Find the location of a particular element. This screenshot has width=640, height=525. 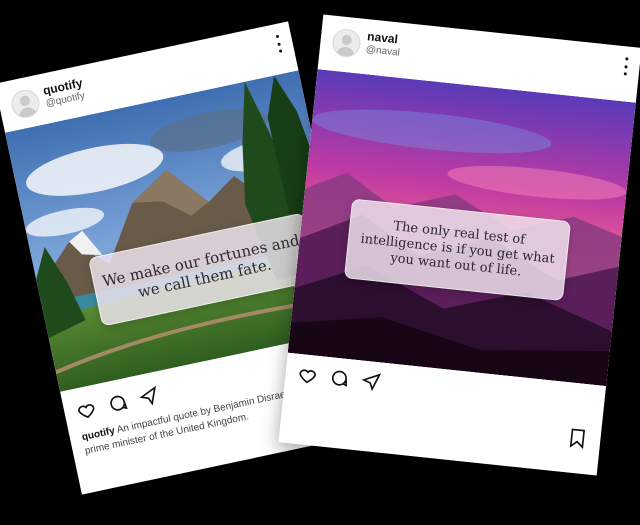

post-actions is located at coordinates (340, 378).